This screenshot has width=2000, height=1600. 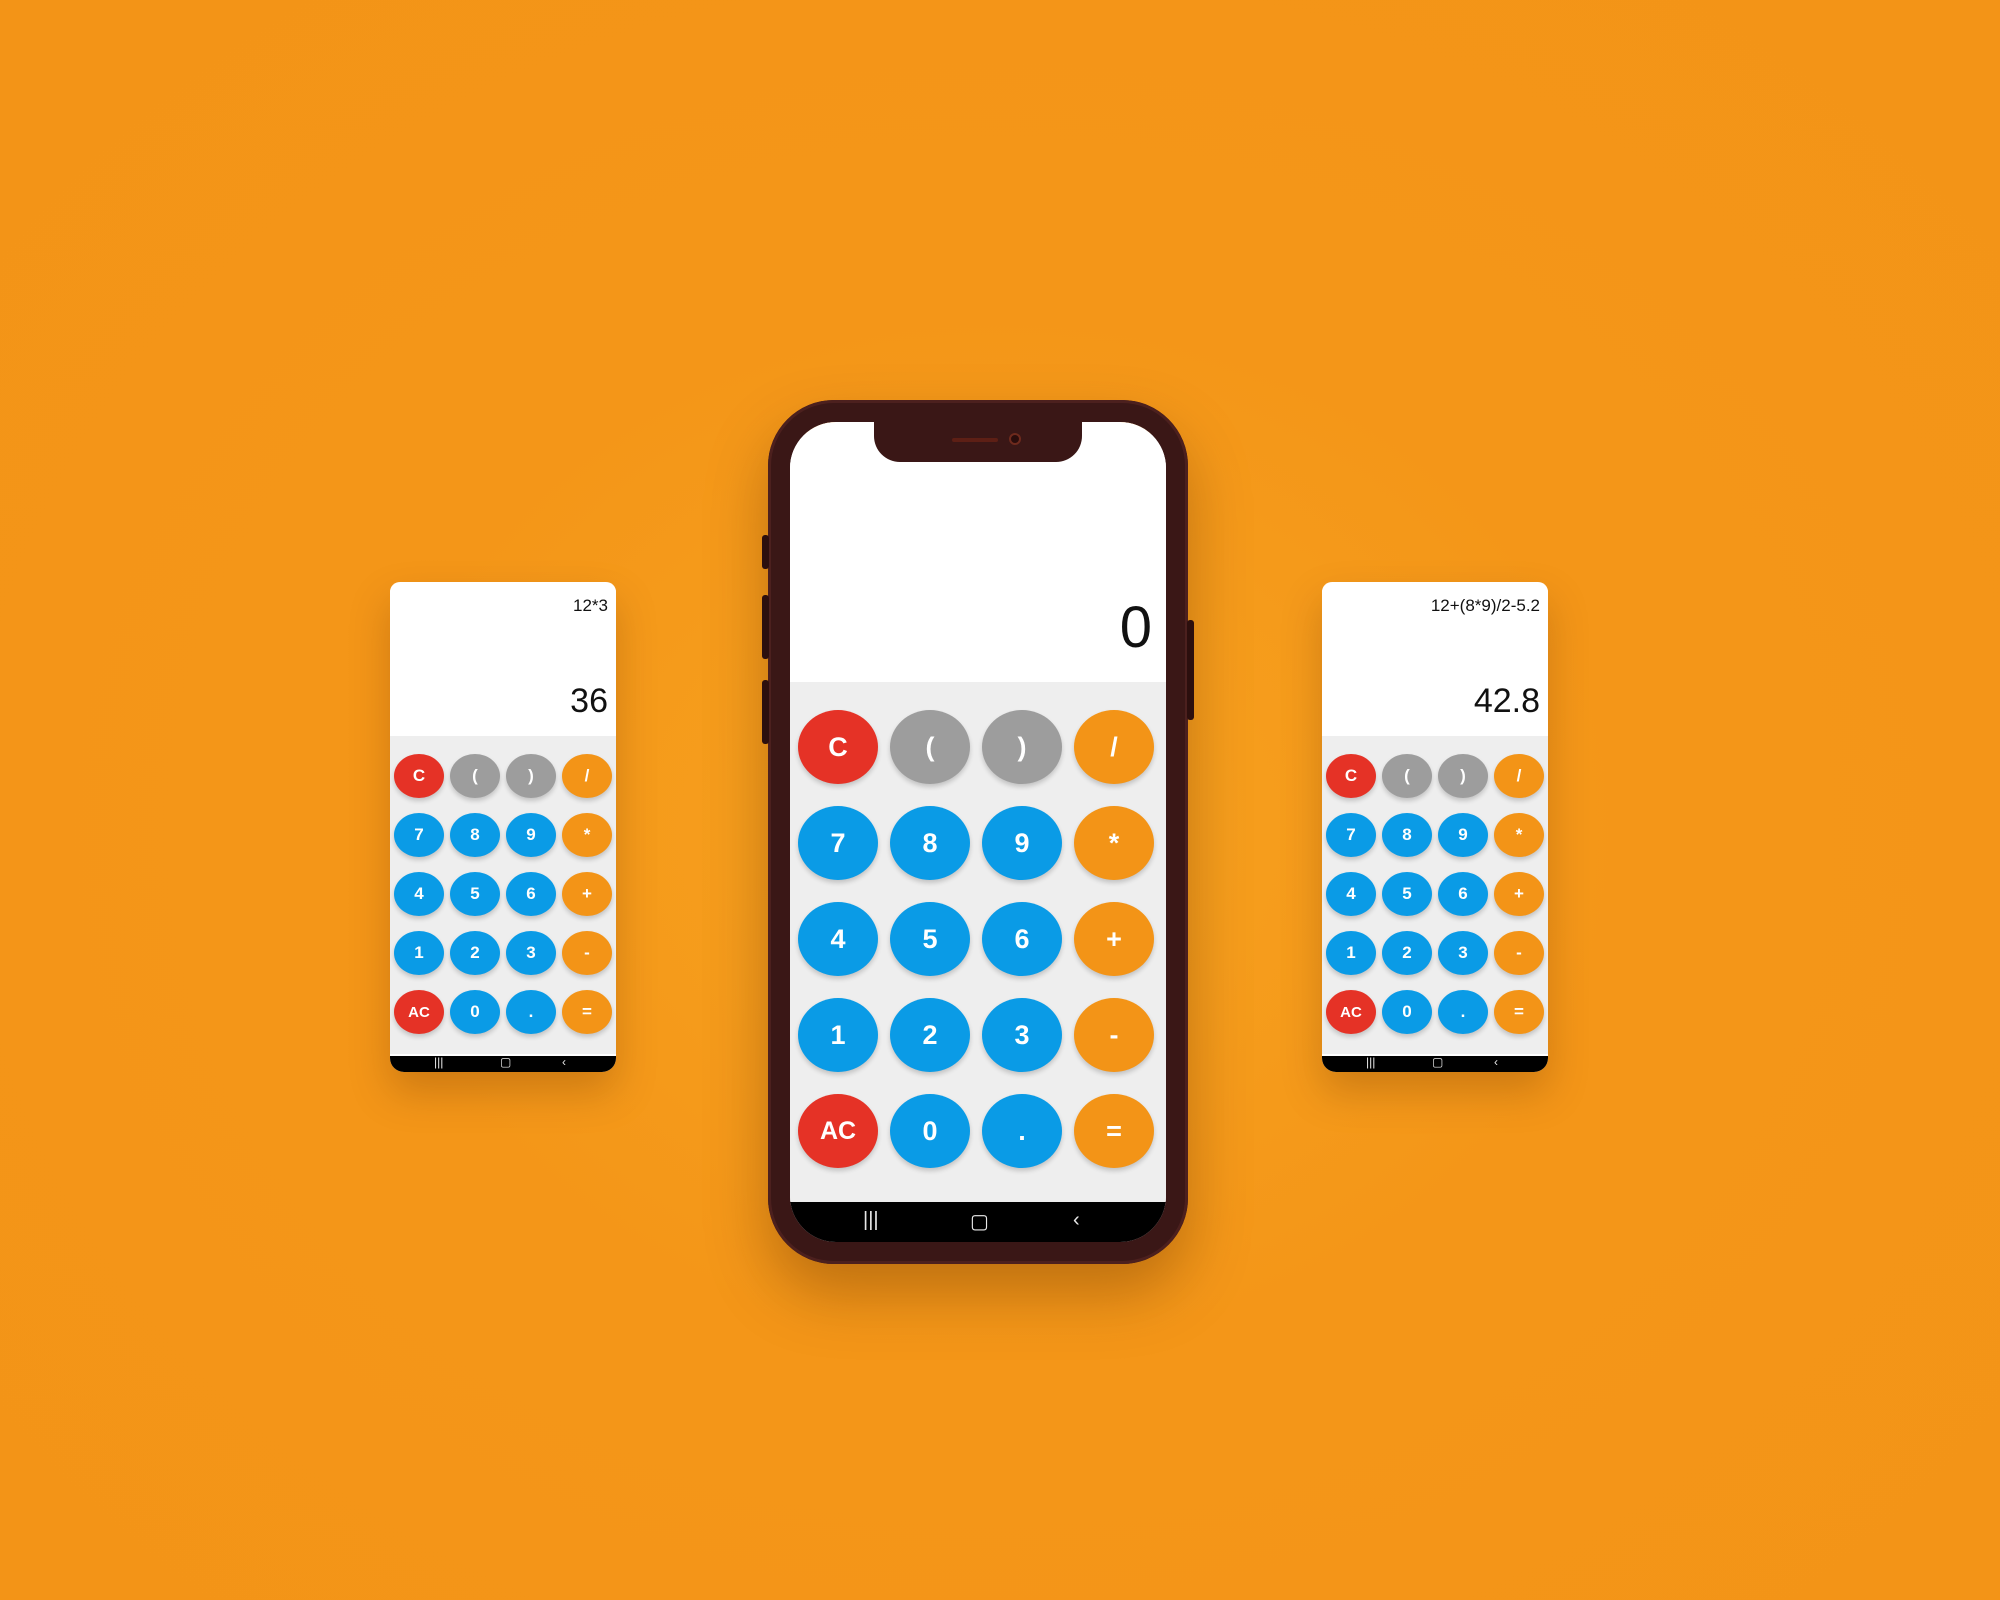 I want to click on front-camera, so click(x=1015, y=439).